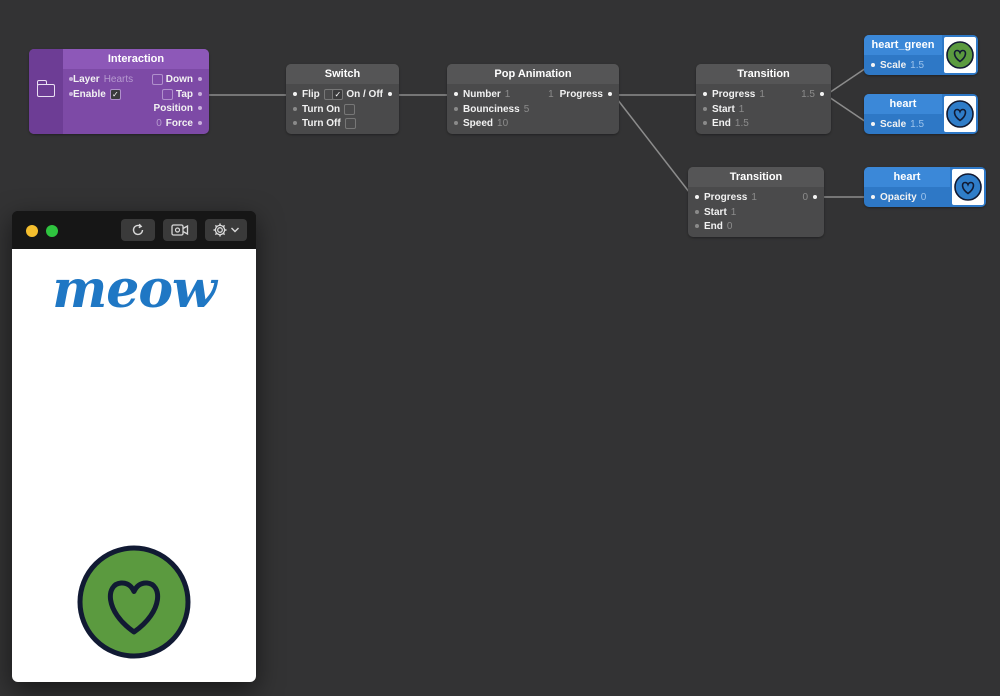 The width and height of the screenshot is (1000, 696). I want to click on meow-logo-text: meow, so click(134, 289).